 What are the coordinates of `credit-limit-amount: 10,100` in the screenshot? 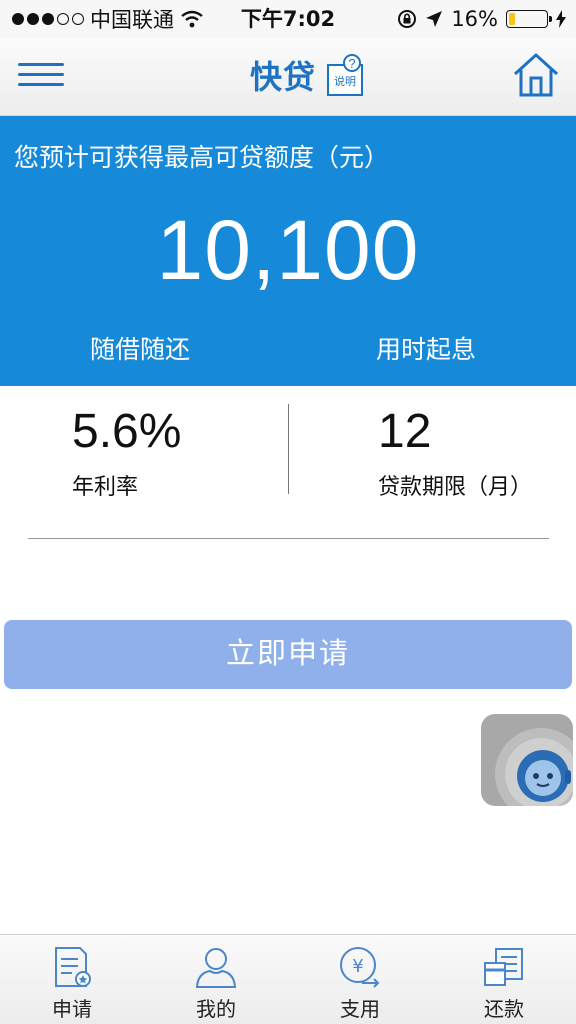 It's located at (288, 250).